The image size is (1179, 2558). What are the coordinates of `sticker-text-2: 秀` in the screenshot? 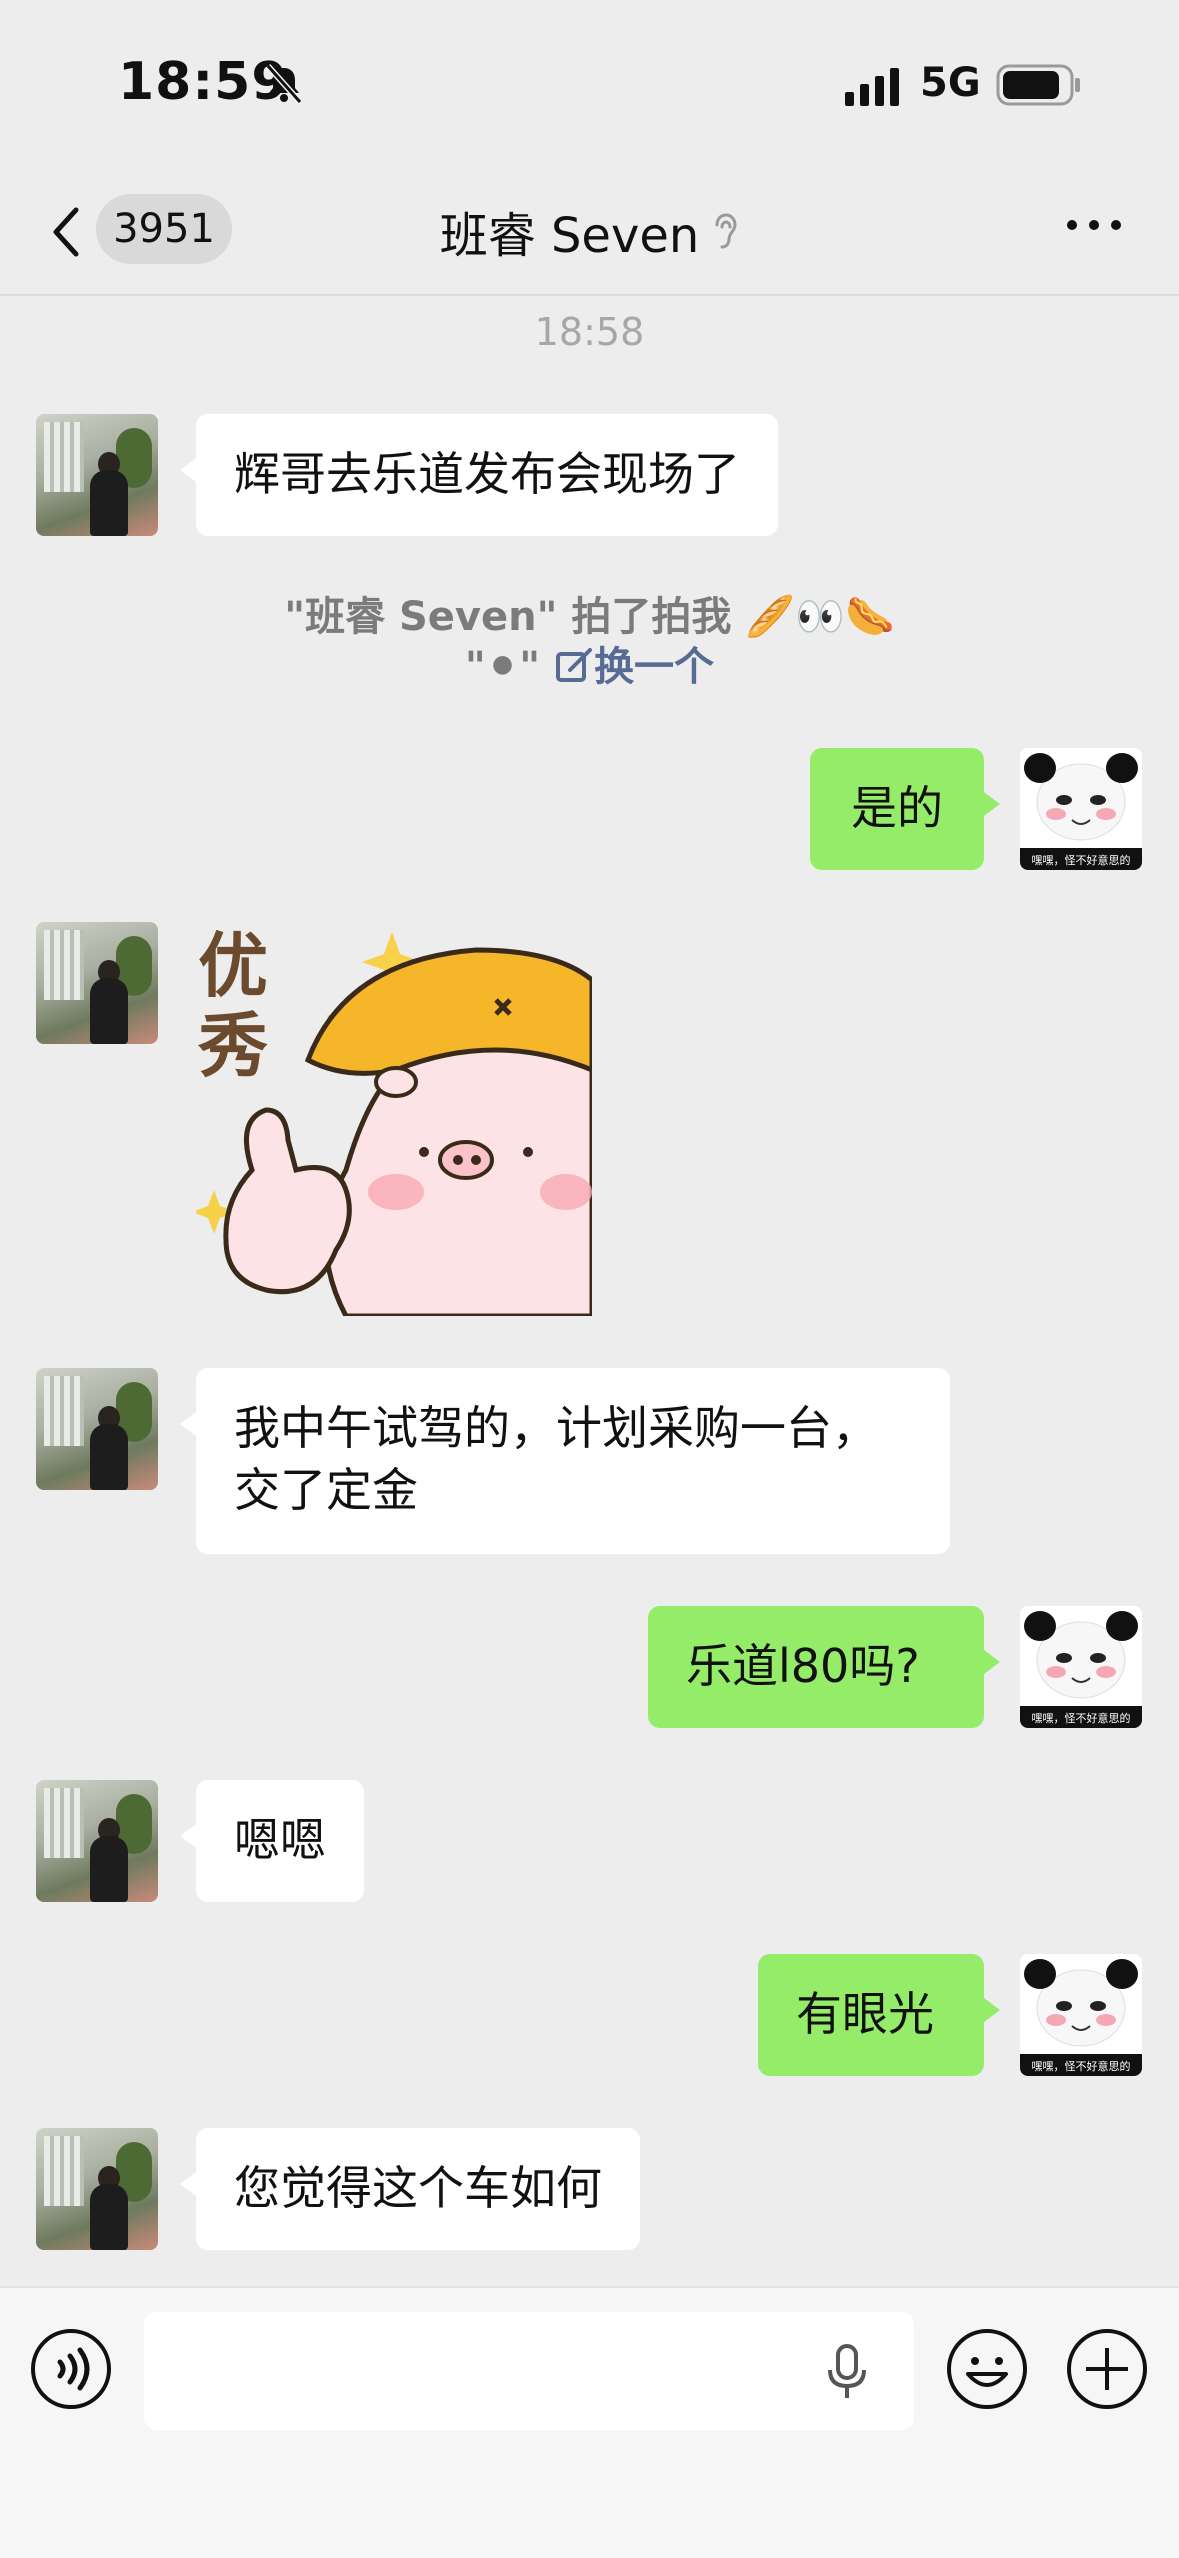 It's located at (232, 1046).